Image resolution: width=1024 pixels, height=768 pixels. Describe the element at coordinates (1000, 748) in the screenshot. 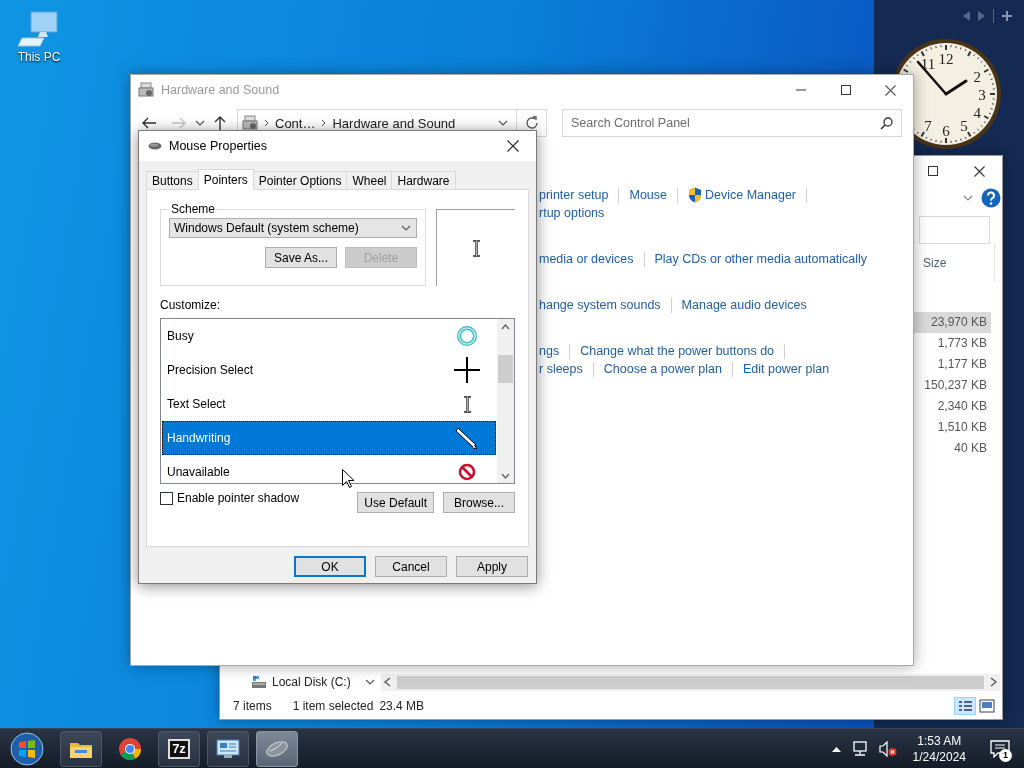

I see `notifications-button: 1` at that location.